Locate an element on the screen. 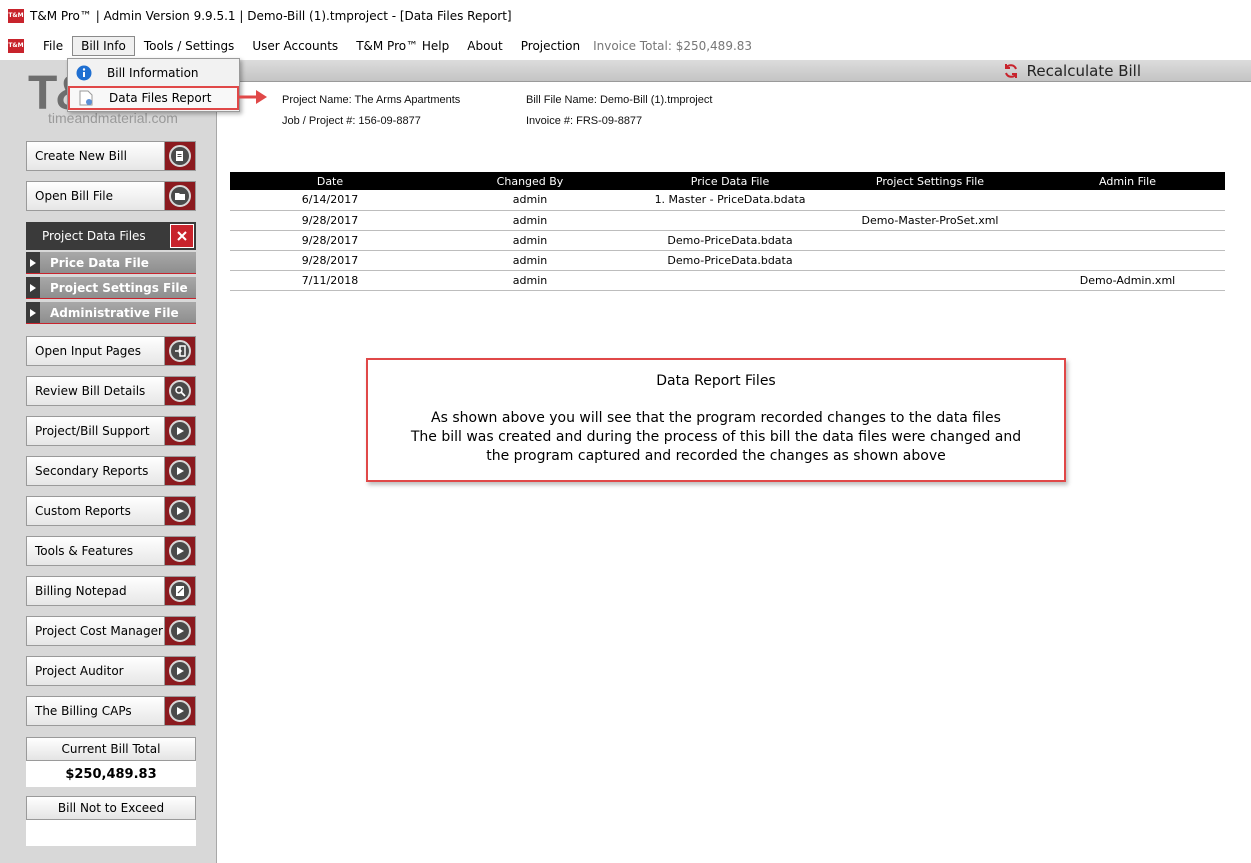 The width and height of the screenshot is (1251, 863). secondary-reports-button: Secondary Reports is located at coordinates (111, 471).